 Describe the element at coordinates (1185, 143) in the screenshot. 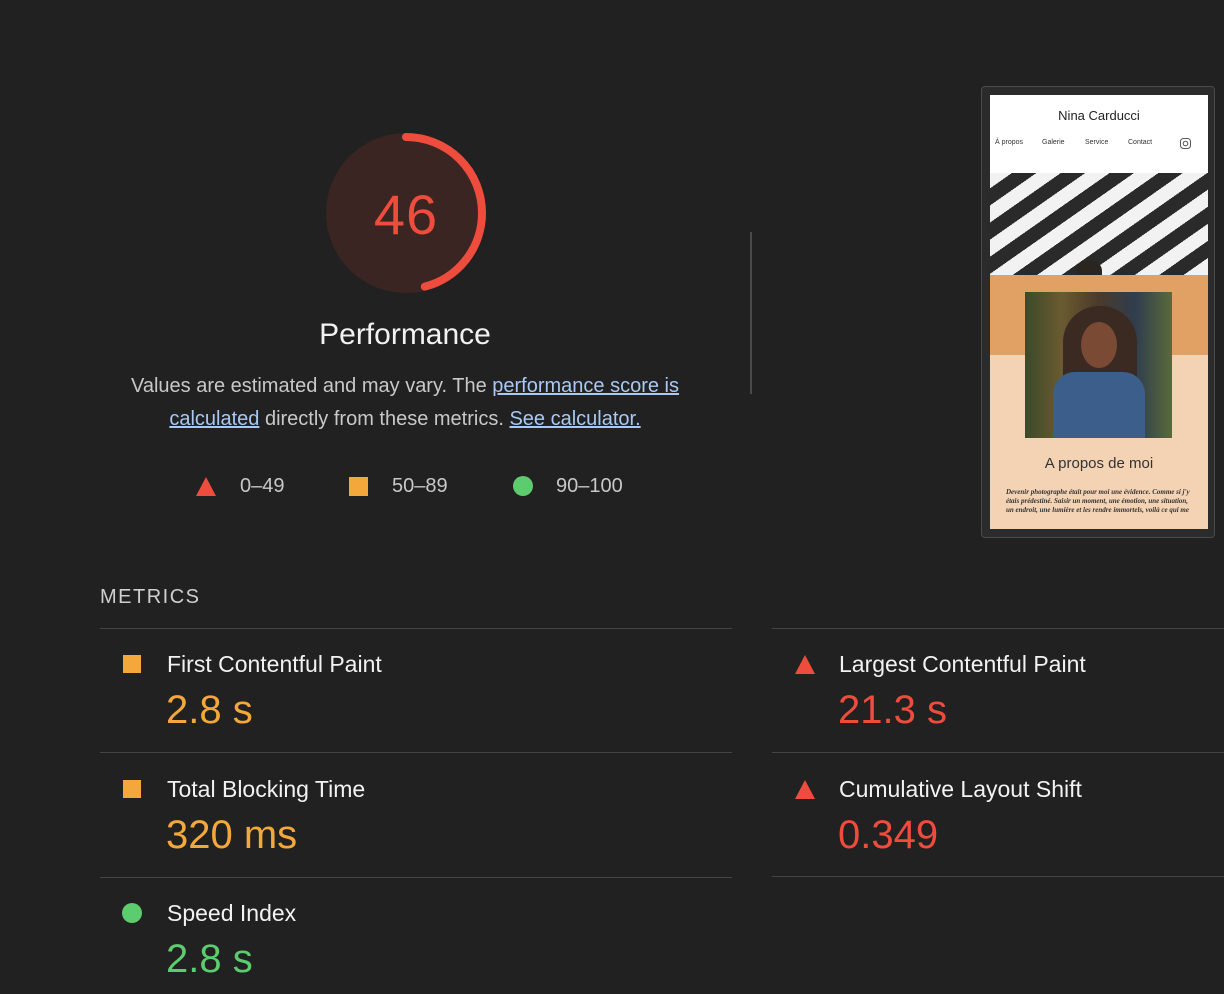

I see `instagram-icon` at that location.